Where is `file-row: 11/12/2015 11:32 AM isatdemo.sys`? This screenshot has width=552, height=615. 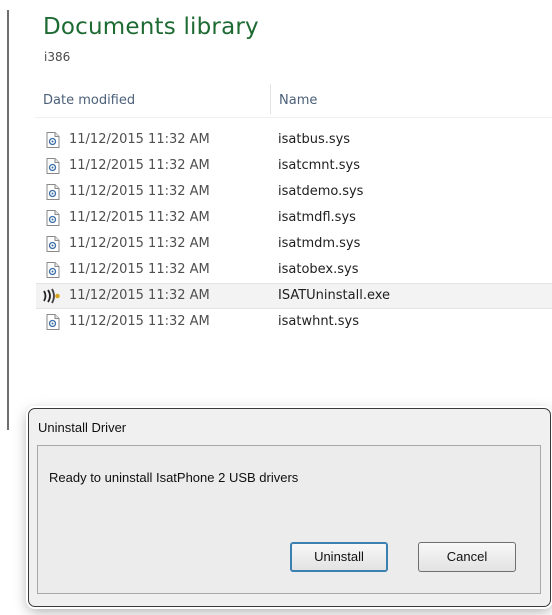 file-row: 11/12/2015 11:32 AM isatdemo.sys is located at coordinates (294, 192).